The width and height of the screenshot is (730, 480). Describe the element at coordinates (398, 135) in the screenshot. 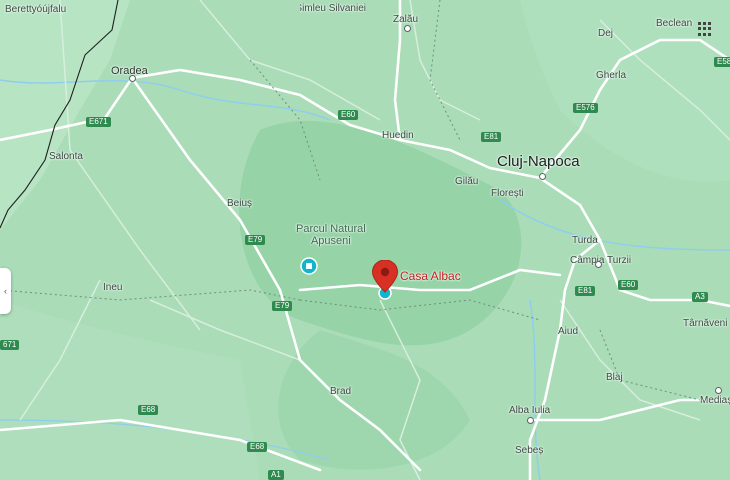

I see `town-label: Huedin` at that location.